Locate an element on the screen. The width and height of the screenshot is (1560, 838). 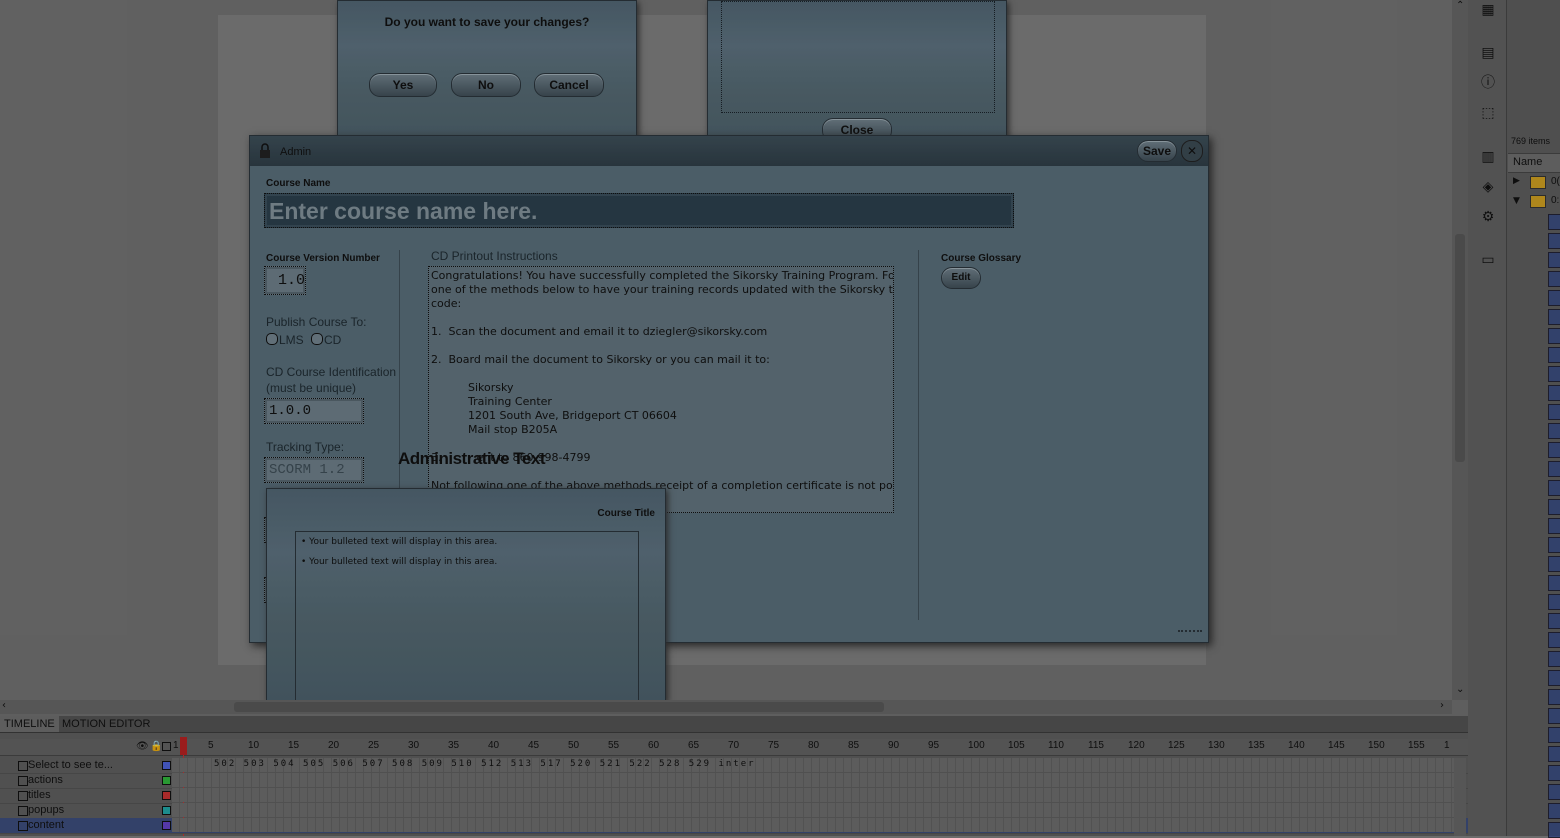
project-icon: ▭ is located at coordinates (1488, 260).